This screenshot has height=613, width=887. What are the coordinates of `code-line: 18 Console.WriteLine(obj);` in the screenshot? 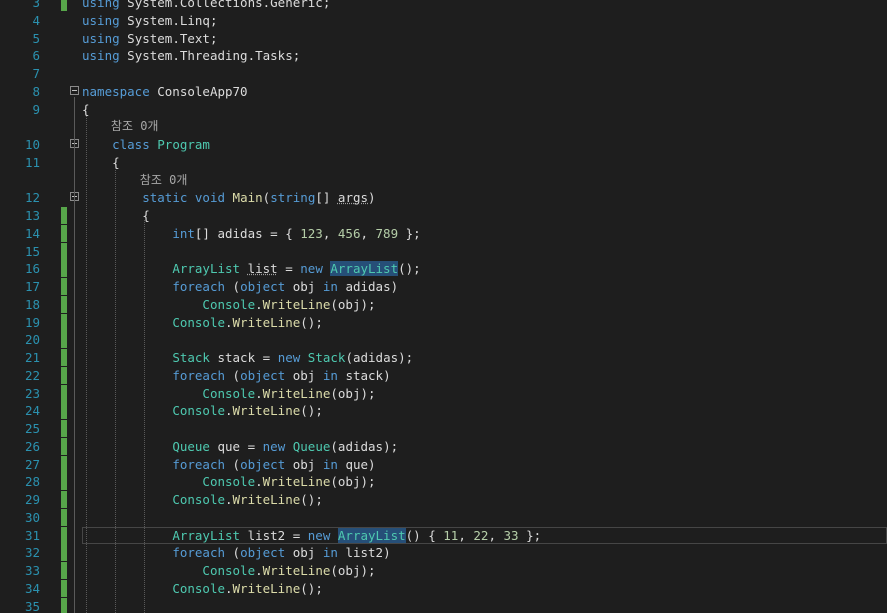 It's located at (443, 304).